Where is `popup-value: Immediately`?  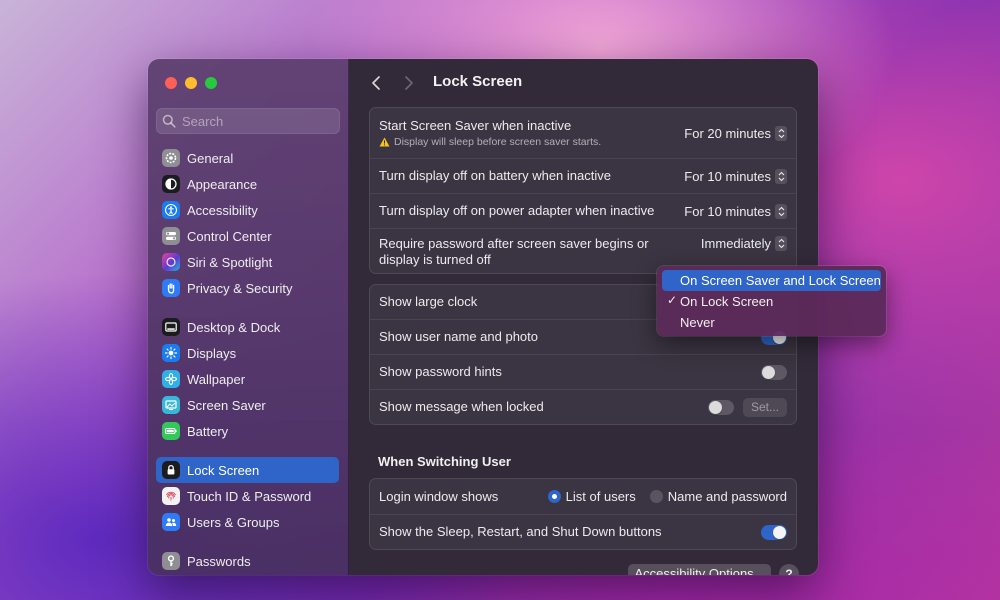
popup-value: Immediately is located at coordinates (735, 243).